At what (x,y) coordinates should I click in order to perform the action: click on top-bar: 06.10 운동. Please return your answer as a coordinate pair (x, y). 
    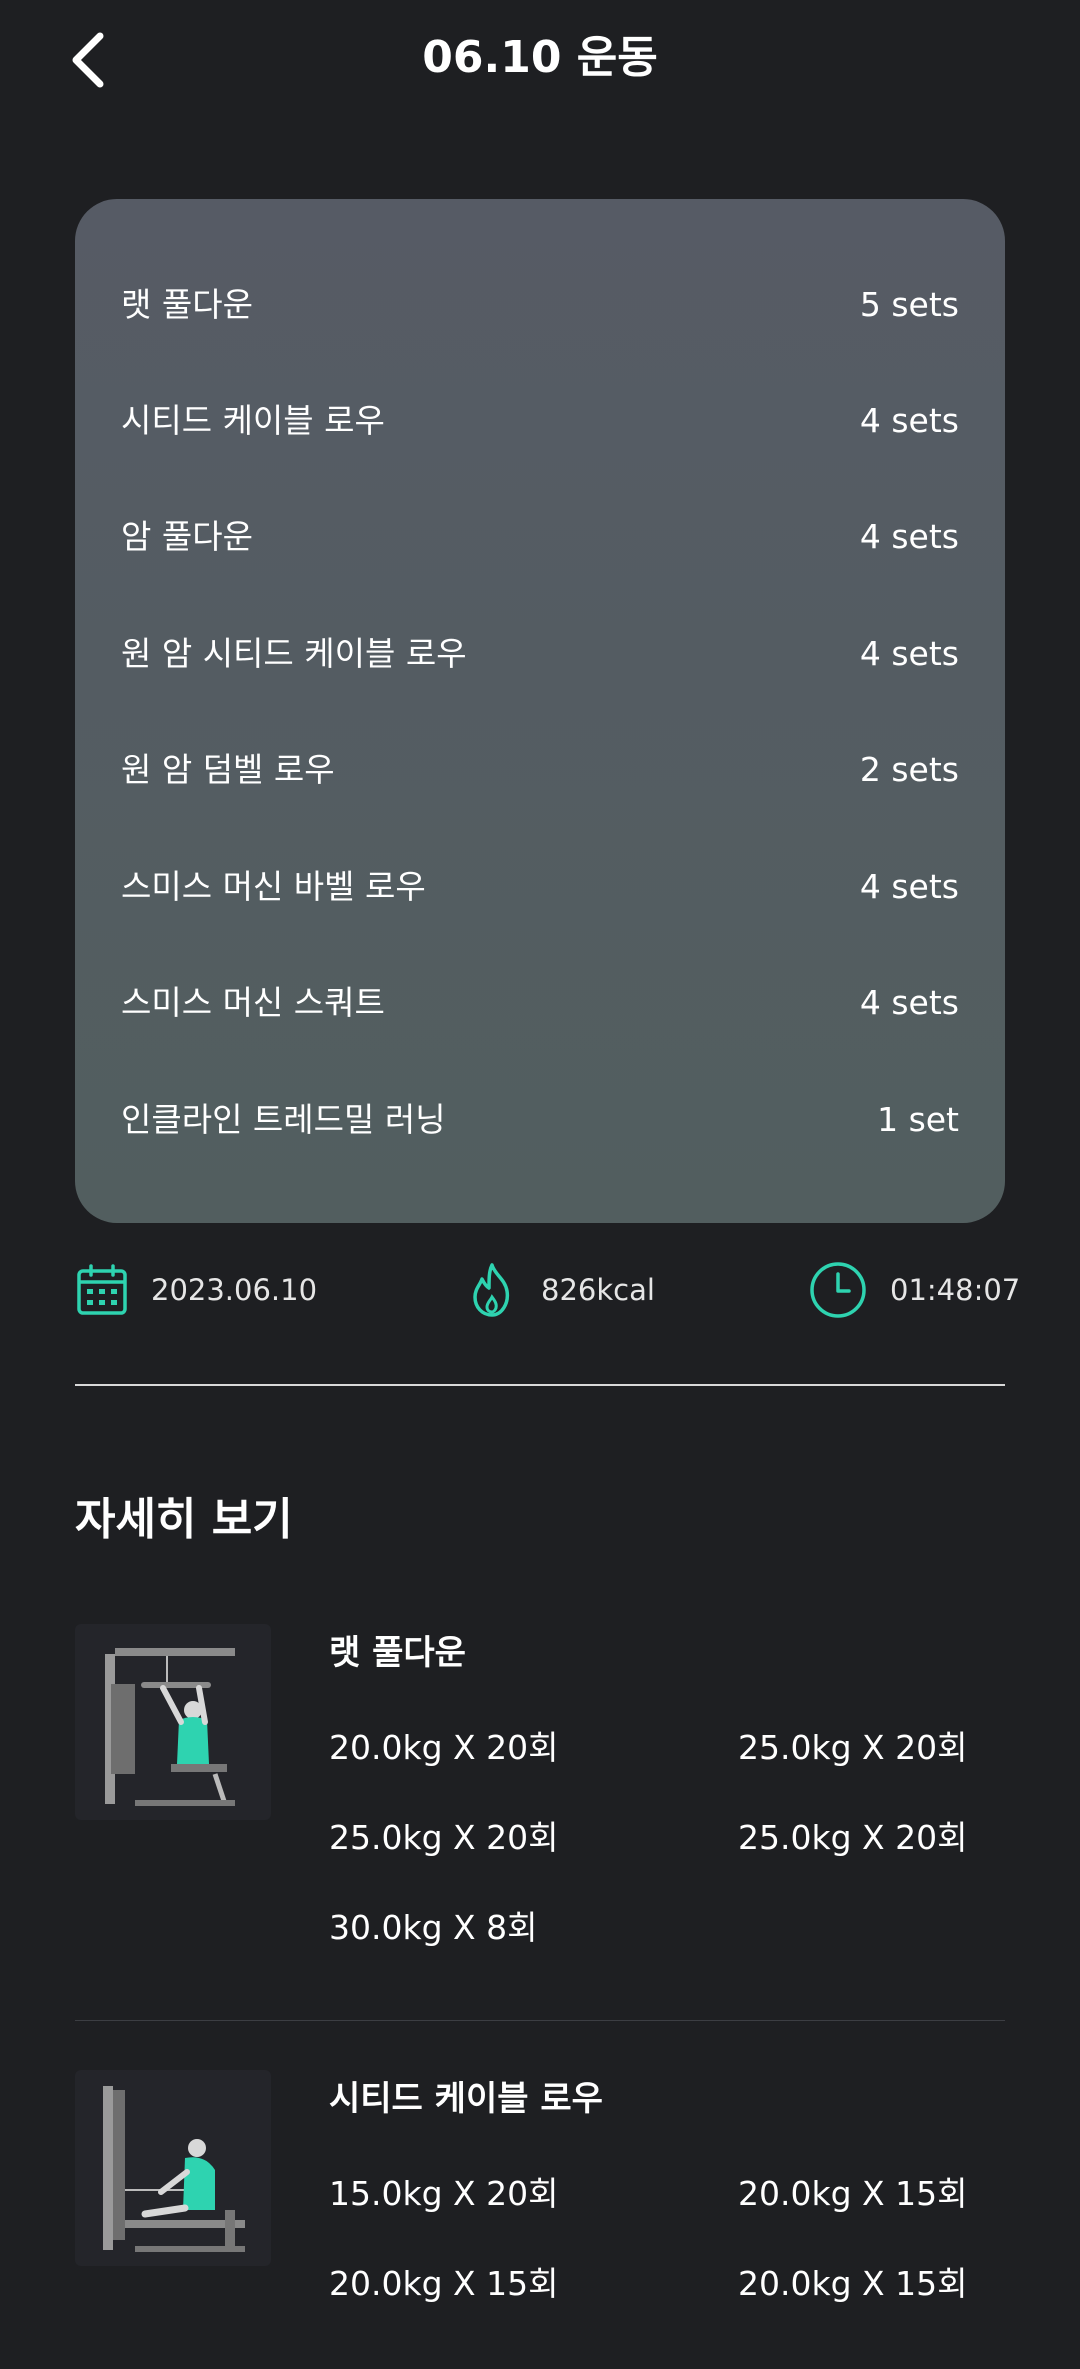
    Looking at the image, I should click on (540, 60).